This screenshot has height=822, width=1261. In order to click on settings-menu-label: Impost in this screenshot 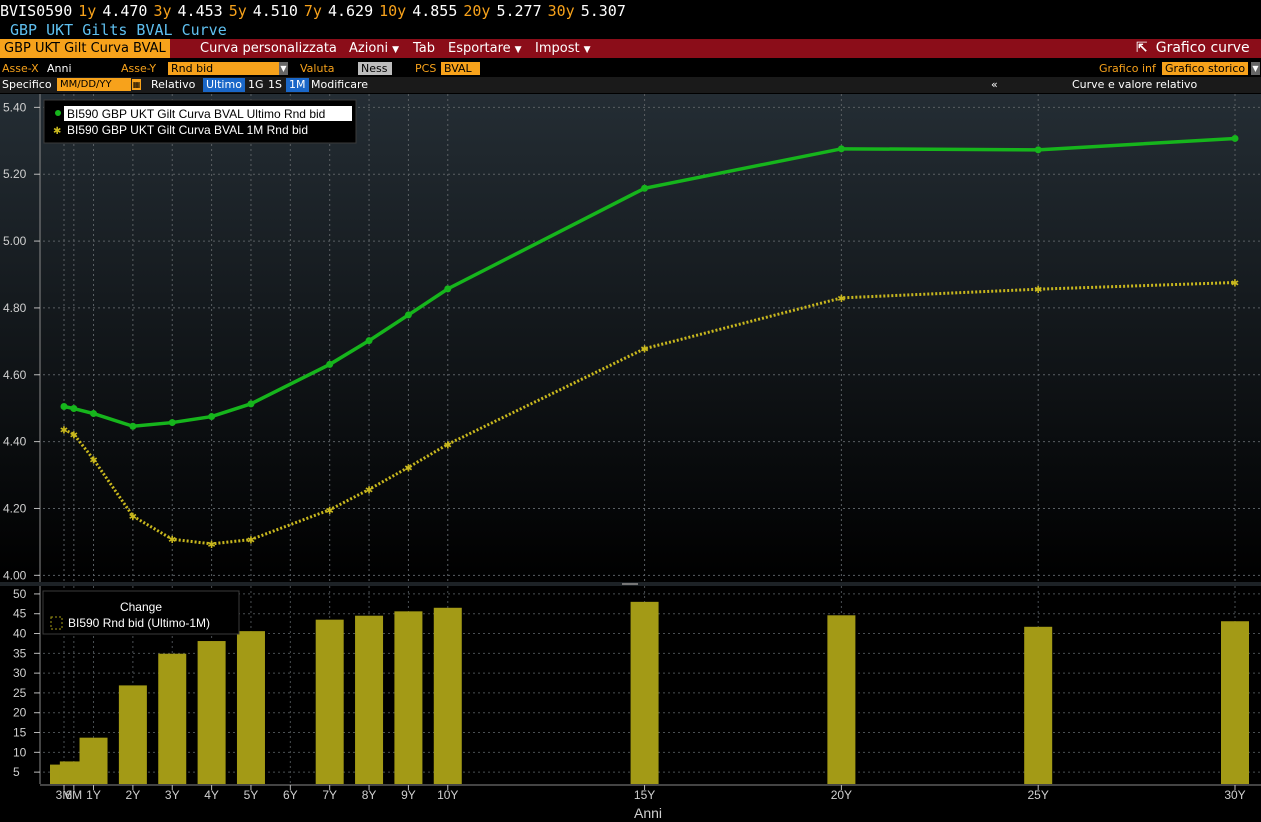, I will do `click(557, 48)`.